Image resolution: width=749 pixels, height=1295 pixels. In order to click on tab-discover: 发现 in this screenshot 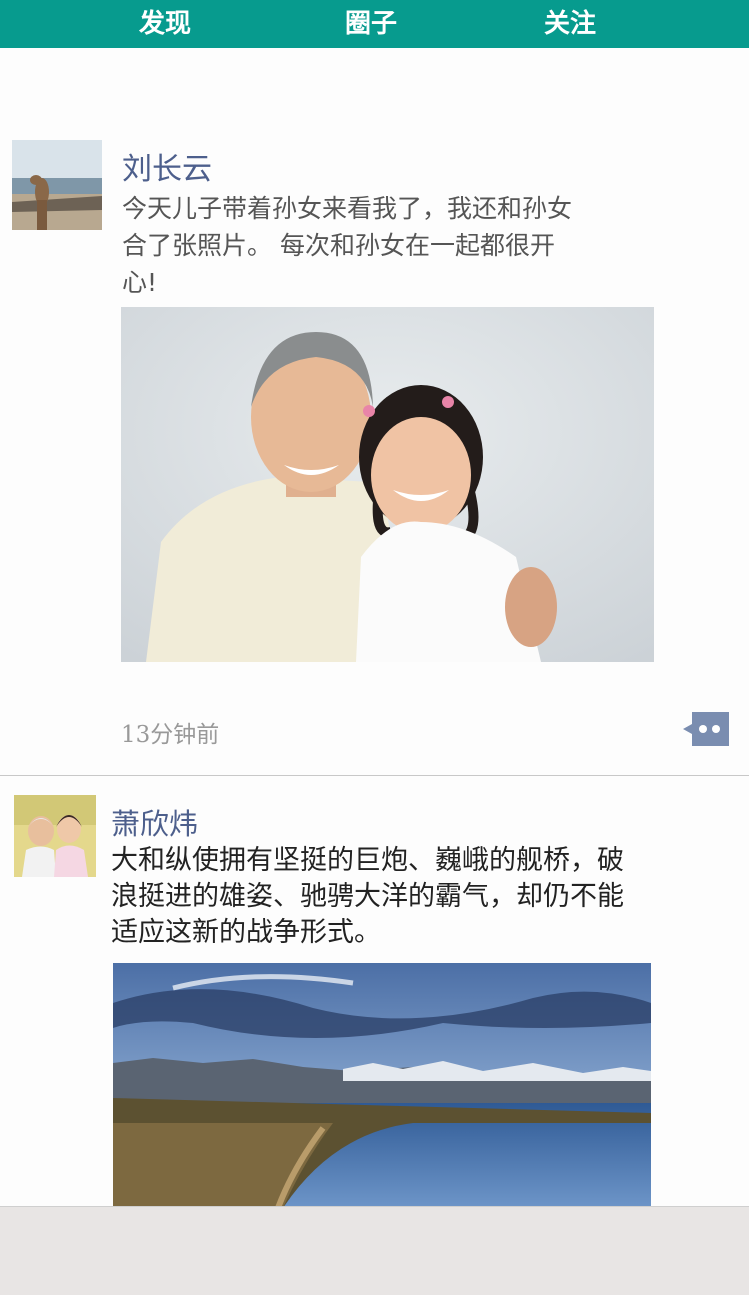, I will do `click(165, 24)`.